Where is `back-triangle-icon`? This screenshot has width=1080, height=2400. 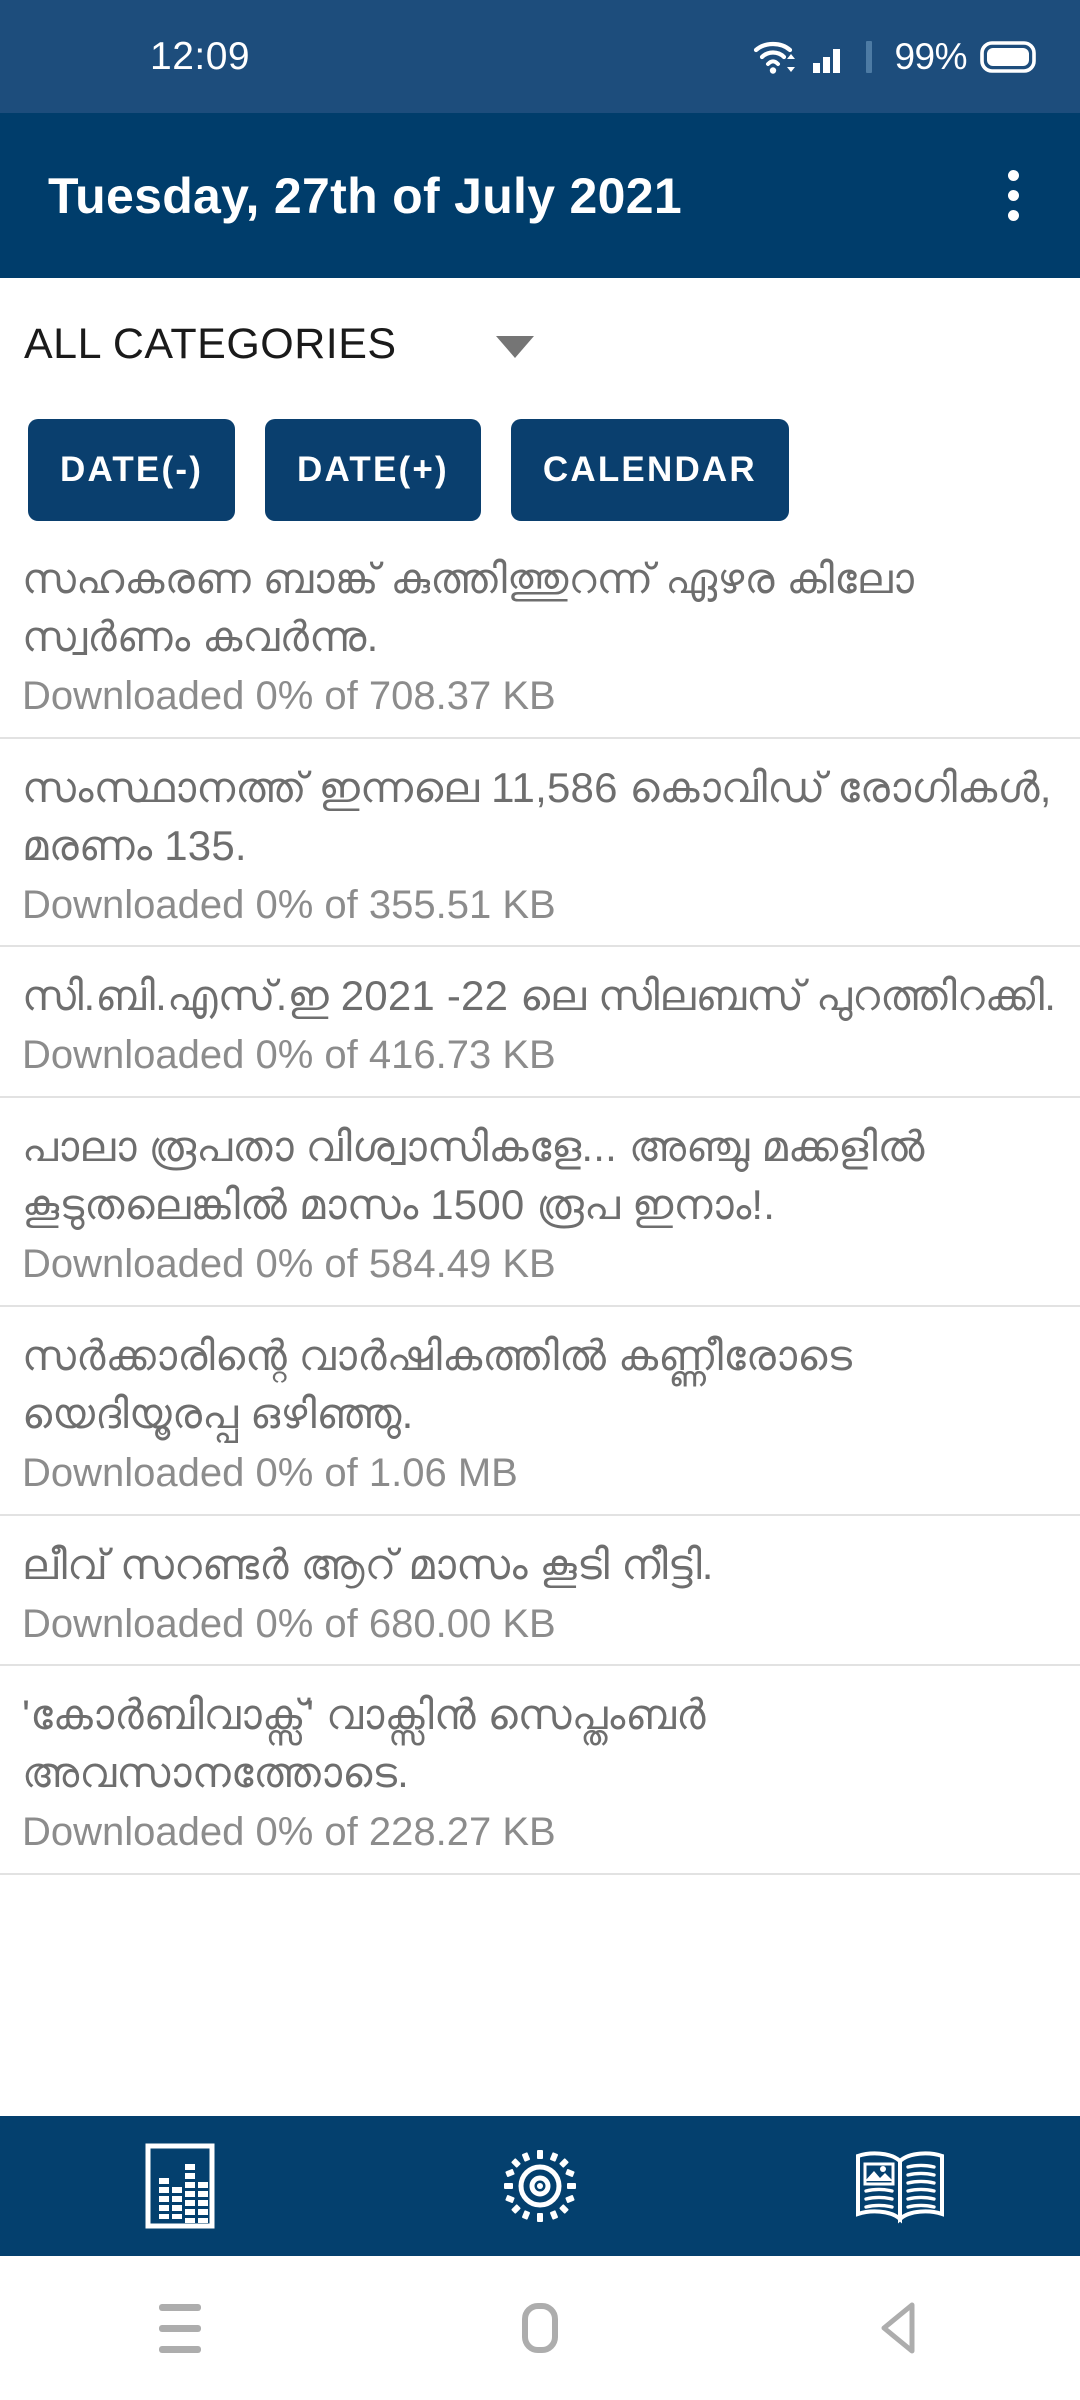
back-triangle-icon is located at coordinates (898, 2328).